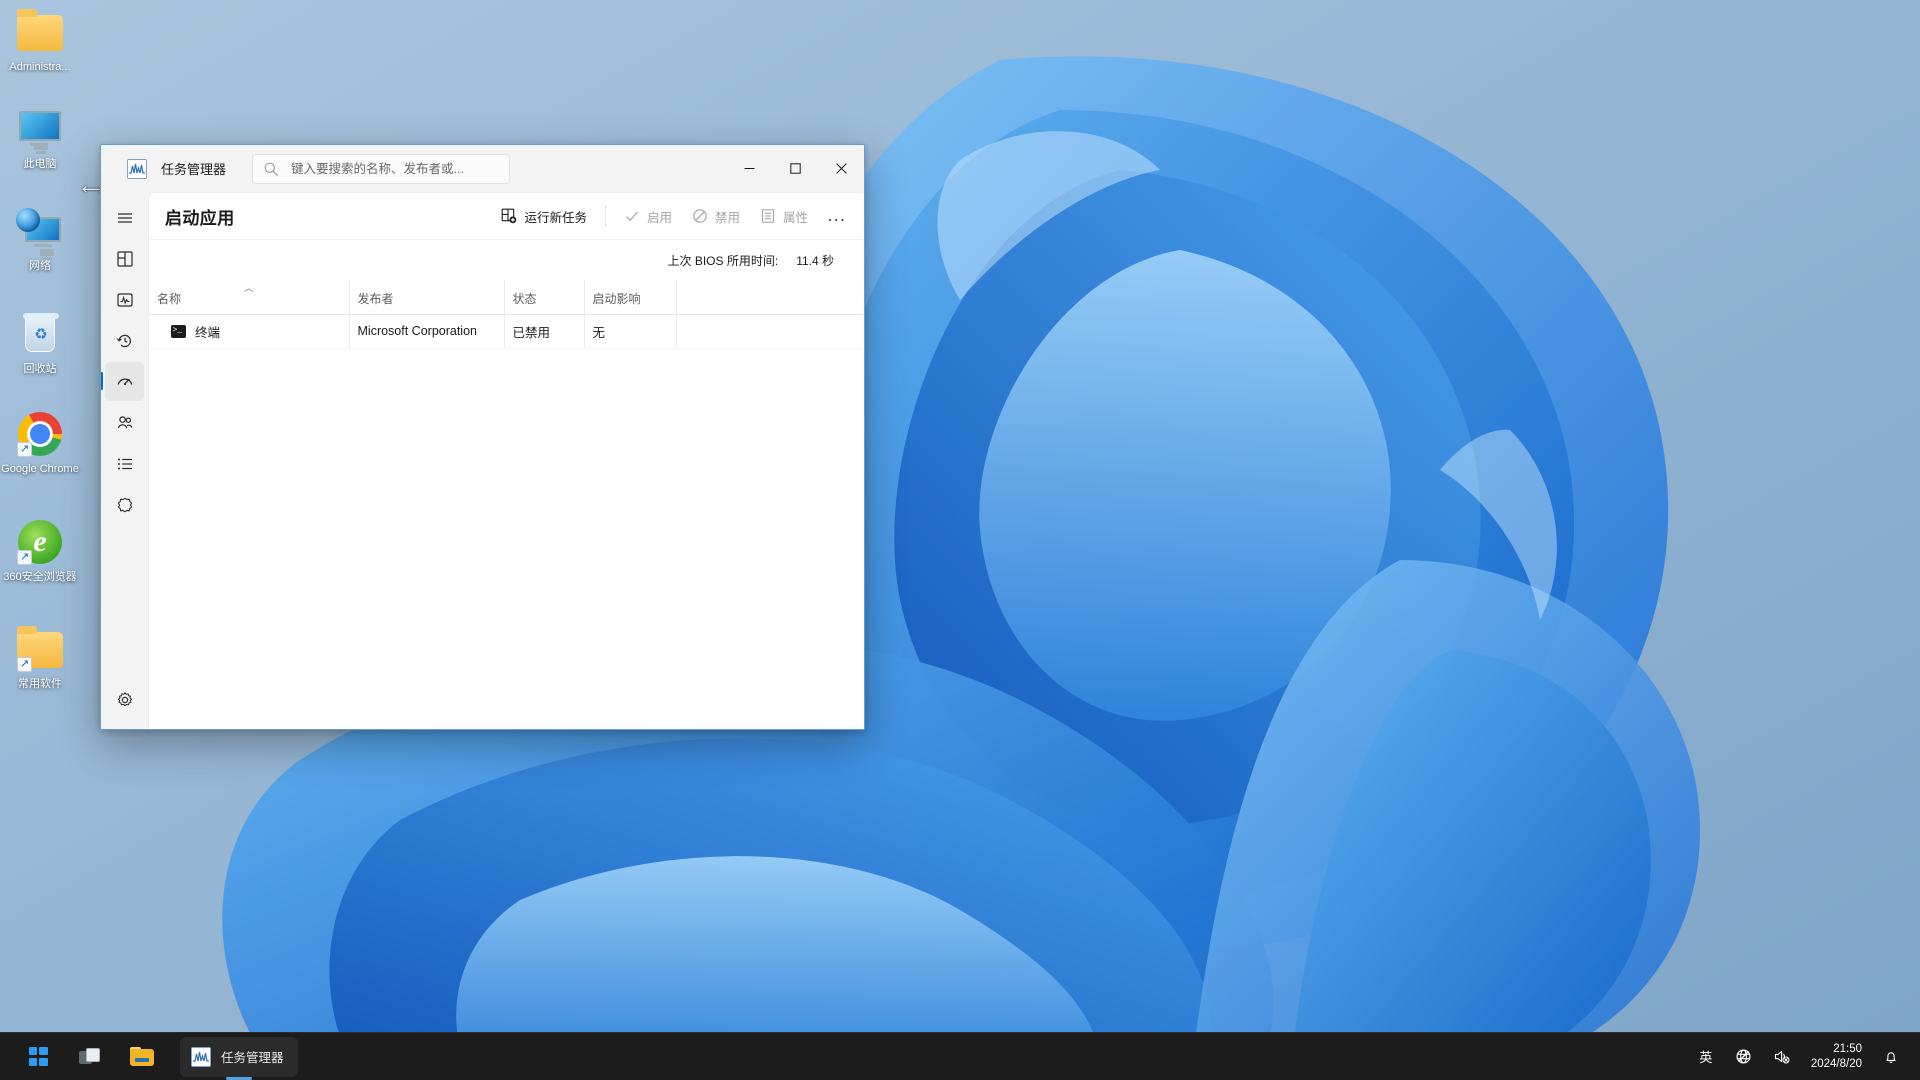  I want to click on taskbar-buttons: 任务管理器, so click(156, 1056).